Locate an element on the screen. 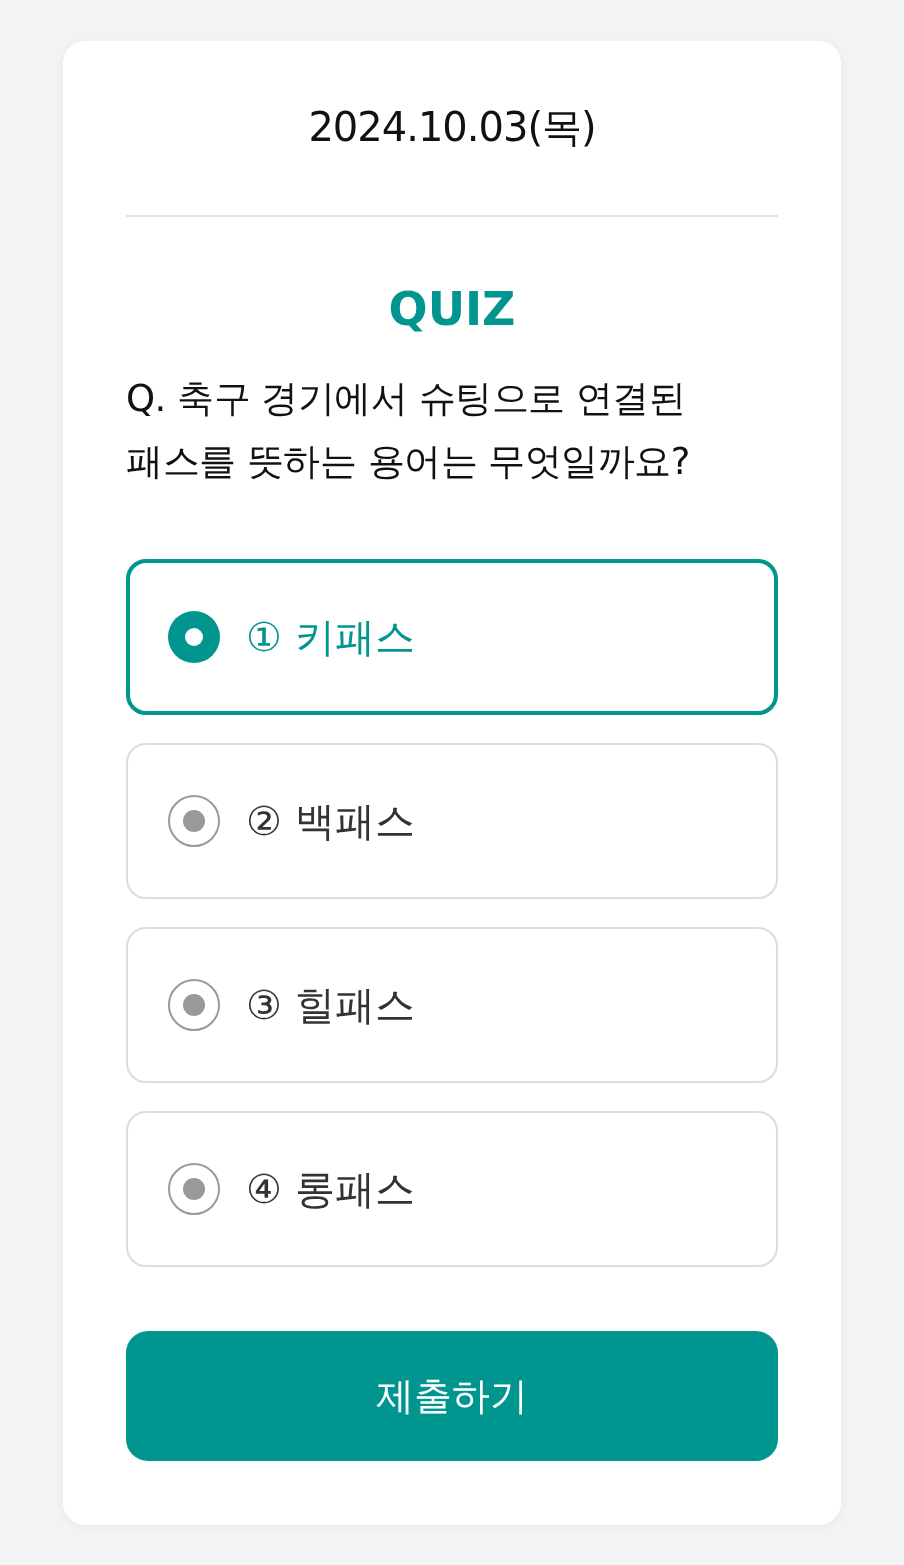 The image size is (904, 1565). option-label: ④ 롱패스 is located at coordinates (330, 1189).